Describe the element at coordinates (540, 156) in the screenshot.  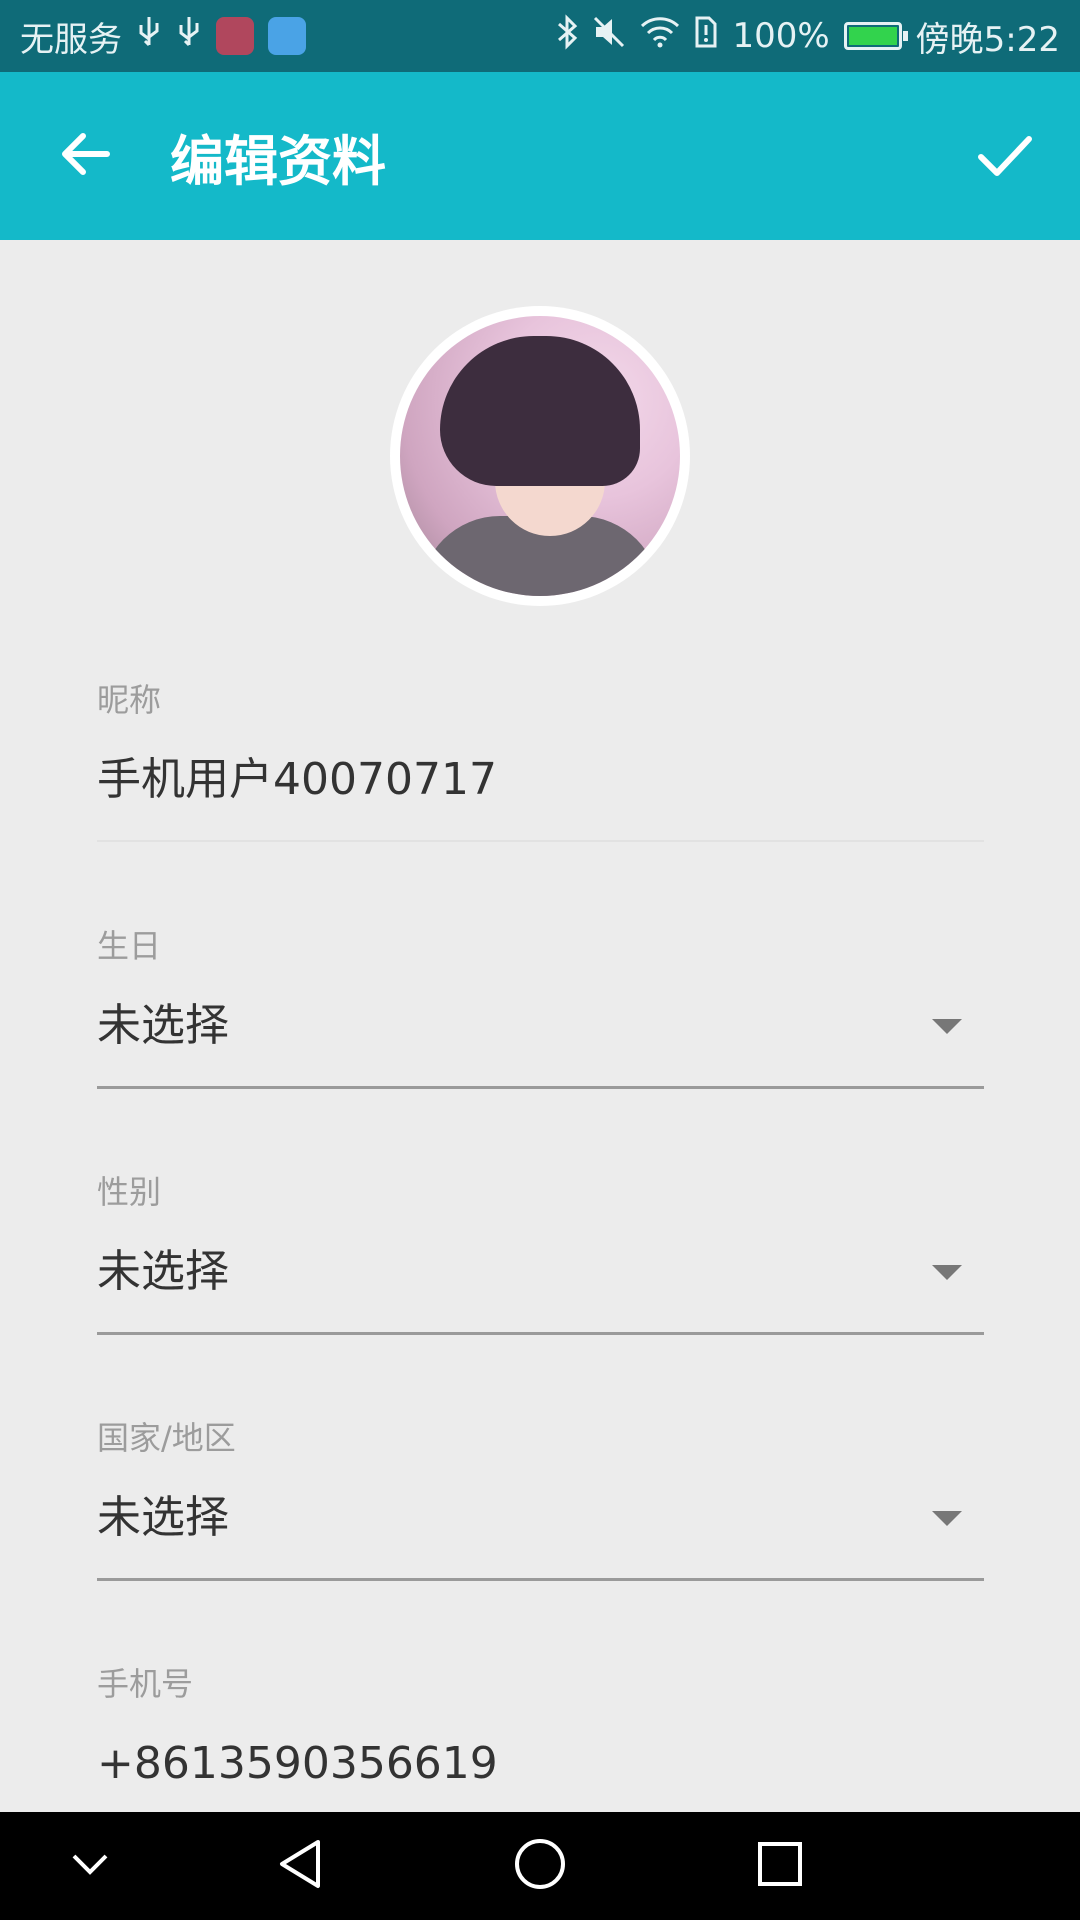
I see `app-bar: 编辑资料` at that location.